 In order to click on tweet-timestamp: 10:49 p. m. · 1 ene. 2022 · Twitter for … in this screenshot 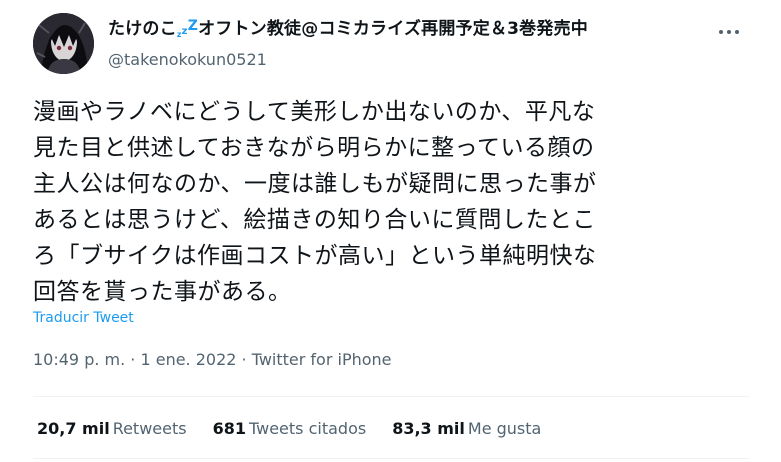, I will do `click(212, 359)`.